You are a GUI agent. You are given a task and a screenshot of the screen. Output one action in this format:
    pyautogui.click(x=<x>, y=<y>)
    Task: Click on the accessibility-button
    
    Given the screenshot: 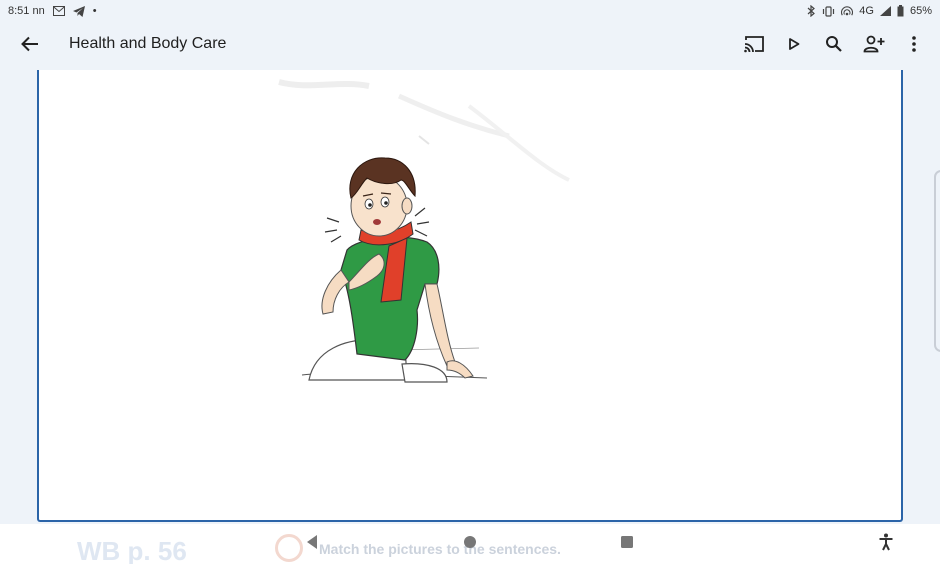 What is the action you would take?
    pyautogui.click(x=886, y=544)
    